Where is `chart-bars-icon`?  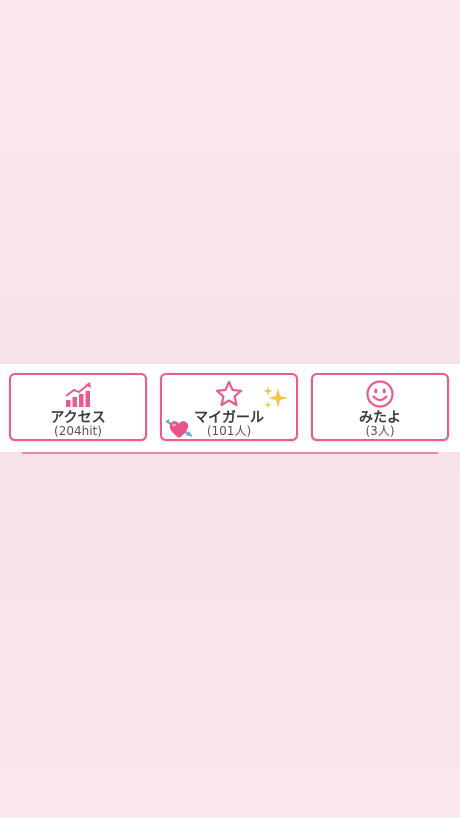 chart-bars-icon is located at coordinates (78, 394).